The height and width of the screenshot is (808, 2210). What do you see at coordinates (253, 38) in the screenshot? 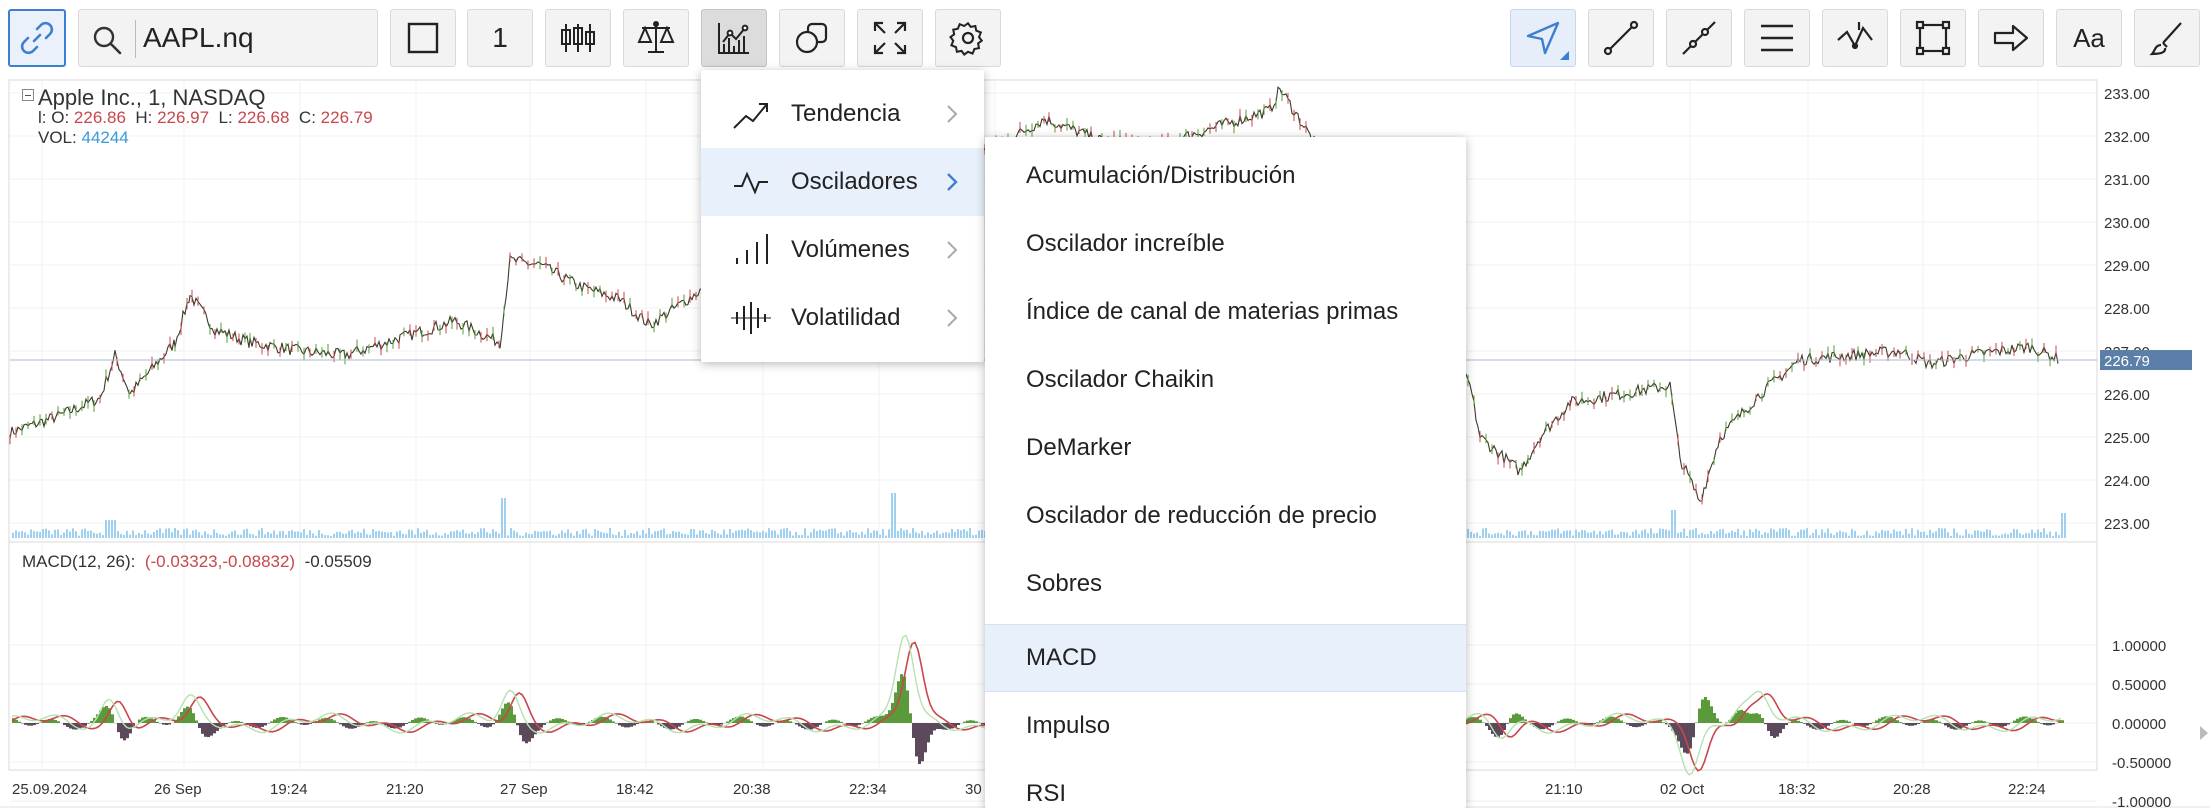
I see `symbol-input` at bounding box center [253, 38].